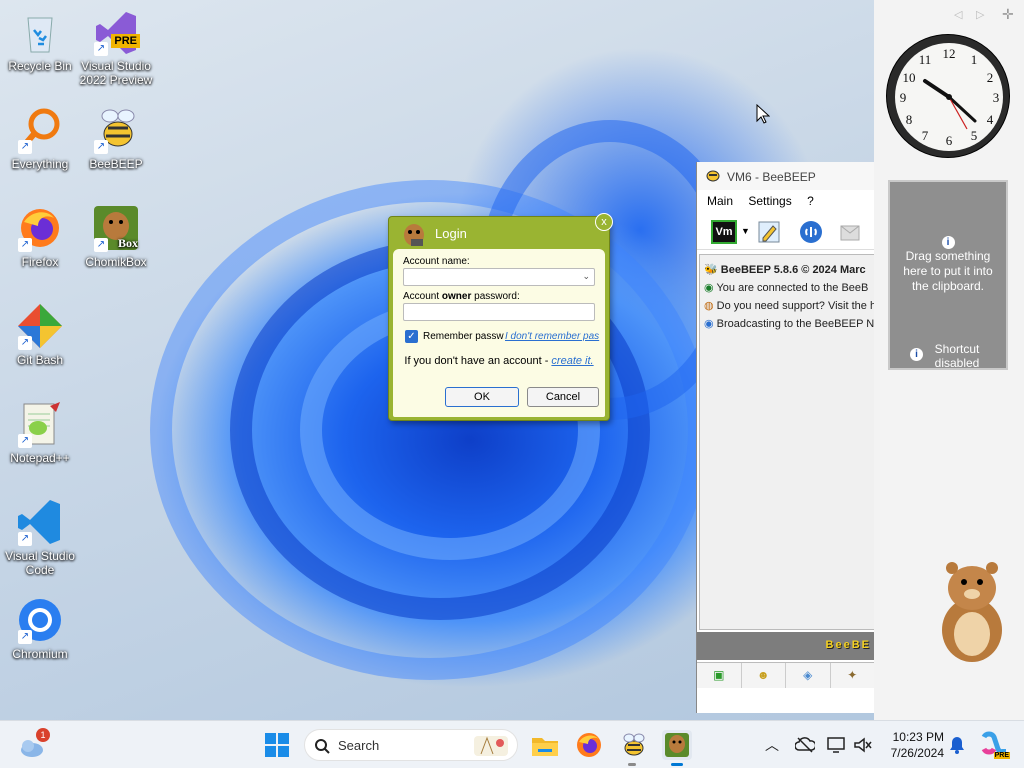 Image resolution: width=1024 pixels, height=768 pixels. I want to click on desktop-icon-git-bash: ↗ Git Bash, so click(40, 334).